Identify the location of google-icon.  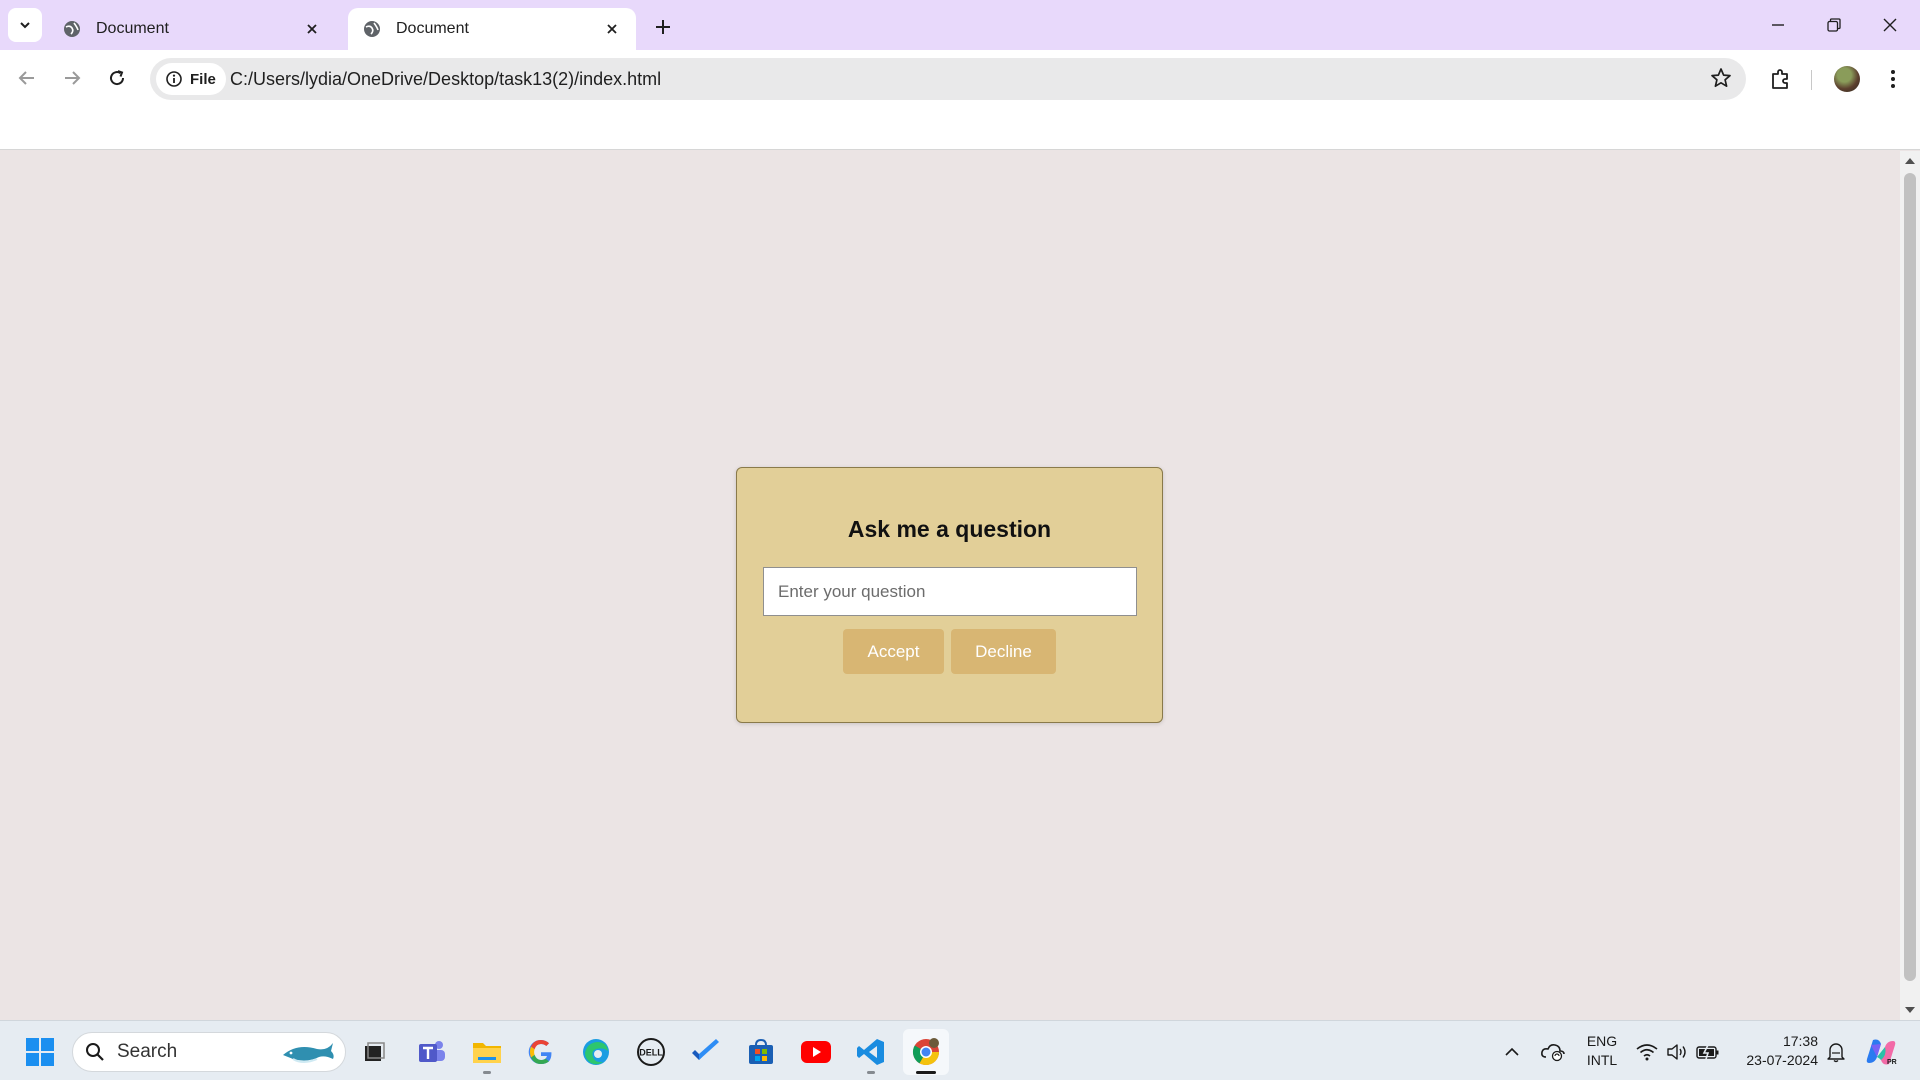
(540, 1052).